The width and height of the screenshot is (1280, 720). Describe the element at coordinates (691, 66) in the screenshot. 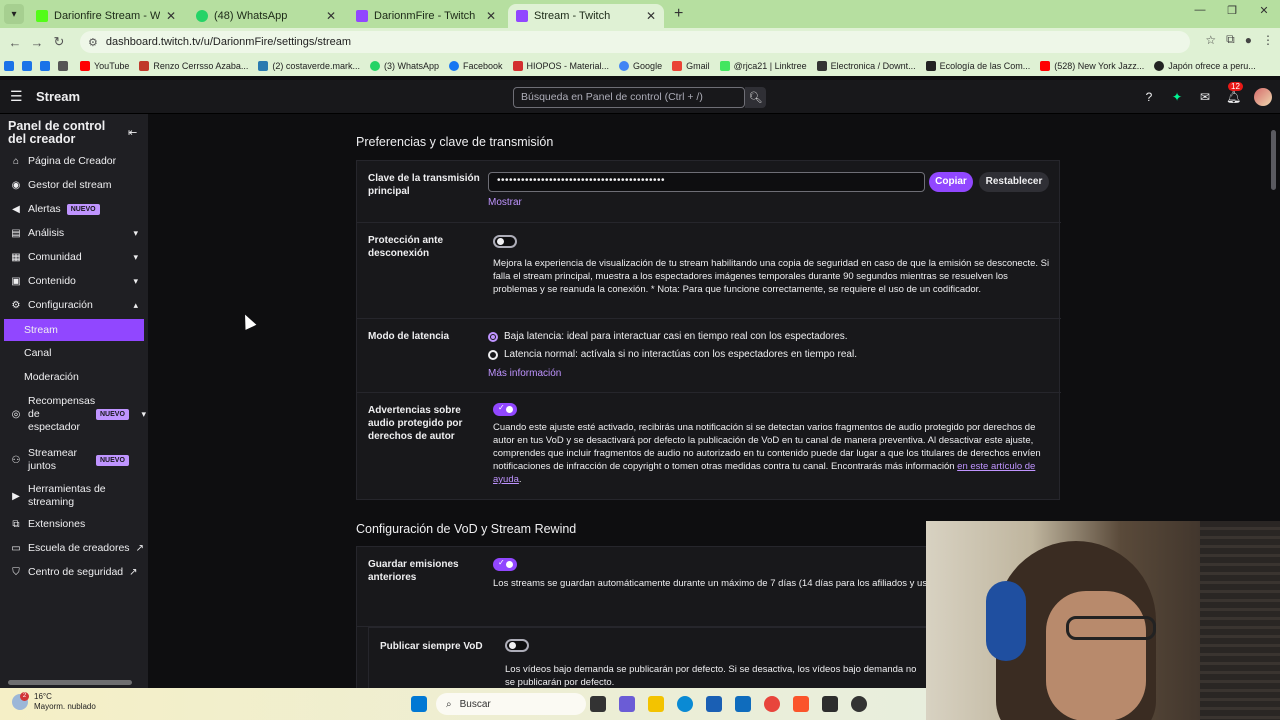

I see `bookmark-item: Gmail` at that location.